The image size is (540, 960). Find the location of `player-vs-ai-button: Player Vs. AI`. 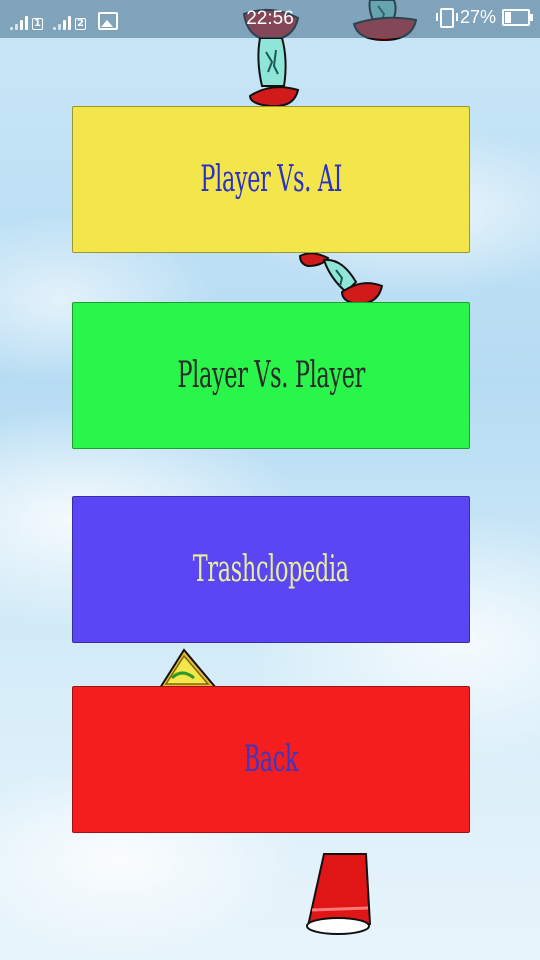

player-vs-ai-button: Player Vs. AI is located at coordinates (271, 179).